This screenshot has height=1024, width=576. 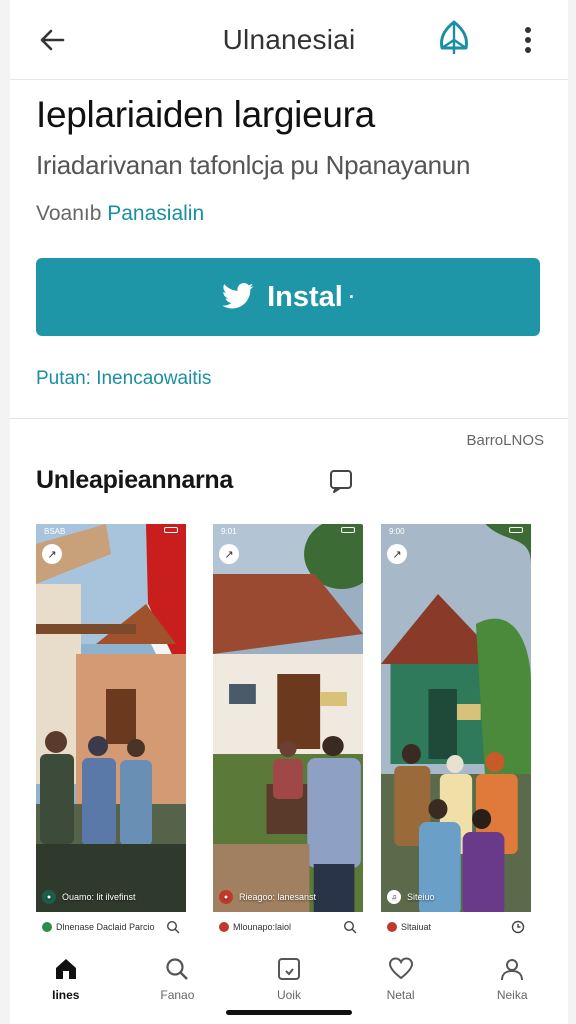 I want to click on section-title: Unleapieannarna, so click(x=134, y=480).